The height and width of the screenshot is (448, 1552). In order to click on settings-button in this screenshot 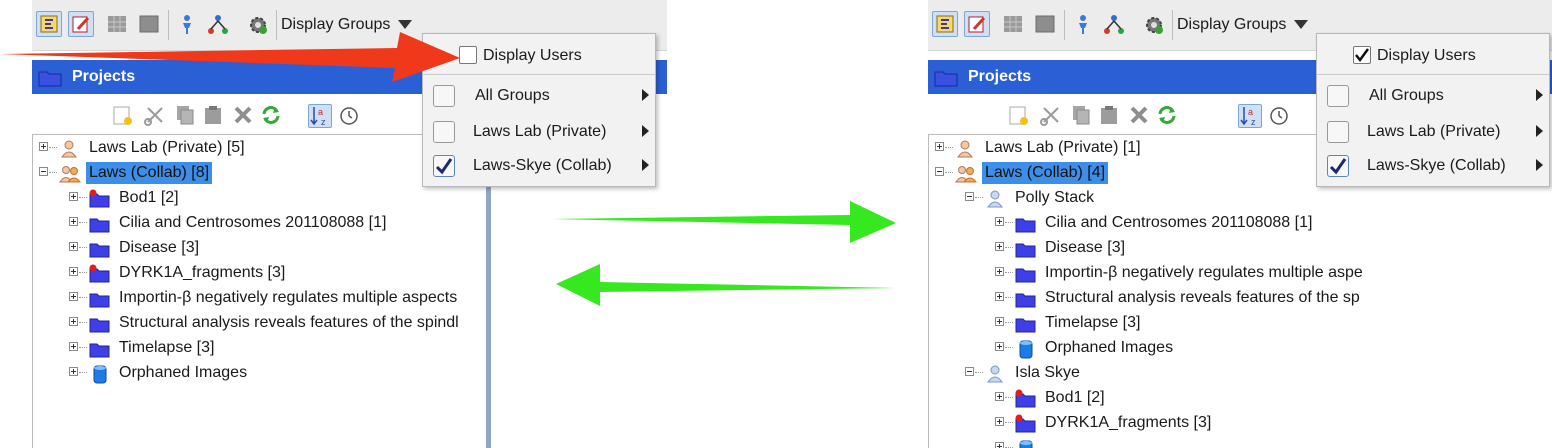, I will do `click(1153, 24)`.